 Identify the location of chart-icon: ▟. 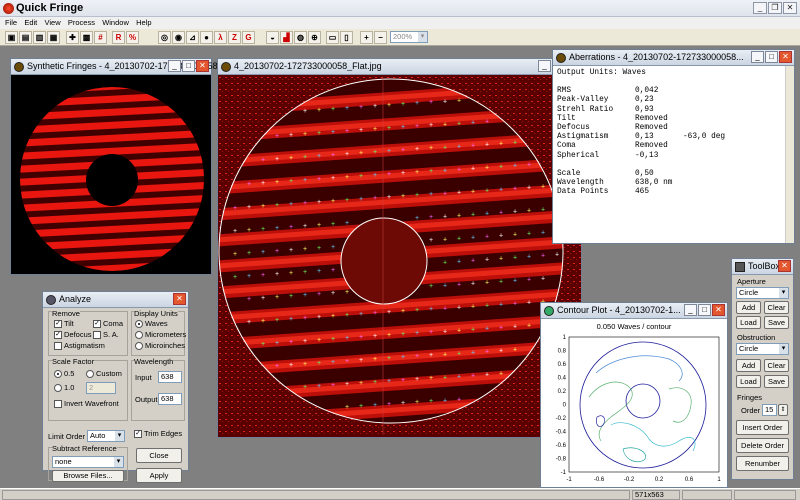
(286, 37).